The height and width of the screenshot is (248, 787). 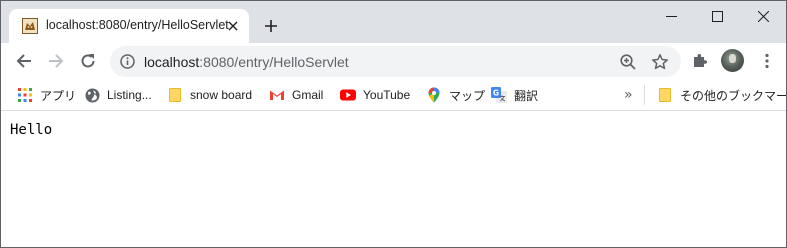 I want to click on tomcat-icon, so click(x=30, y=26).